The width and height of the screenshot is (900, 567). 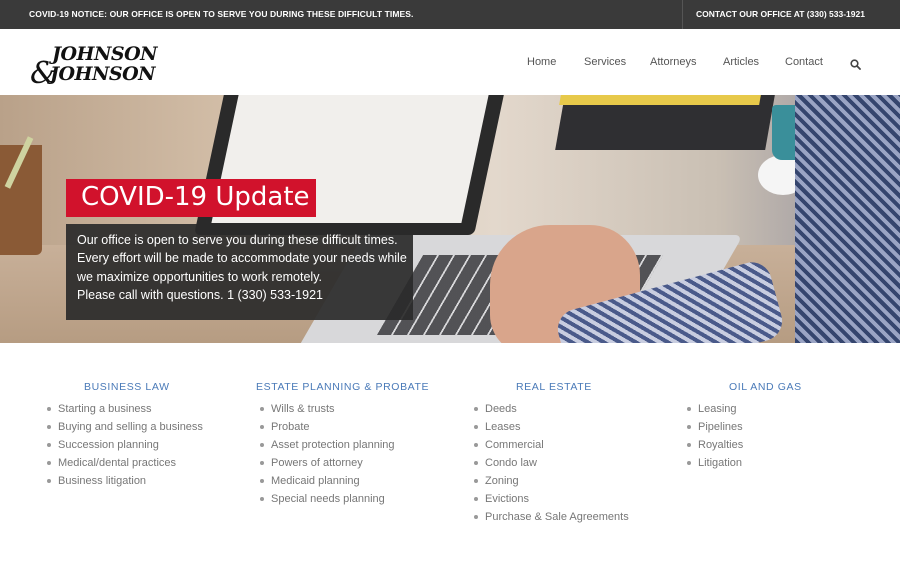 I want to click on list-item: Zoning, so click(x=551, y=483).